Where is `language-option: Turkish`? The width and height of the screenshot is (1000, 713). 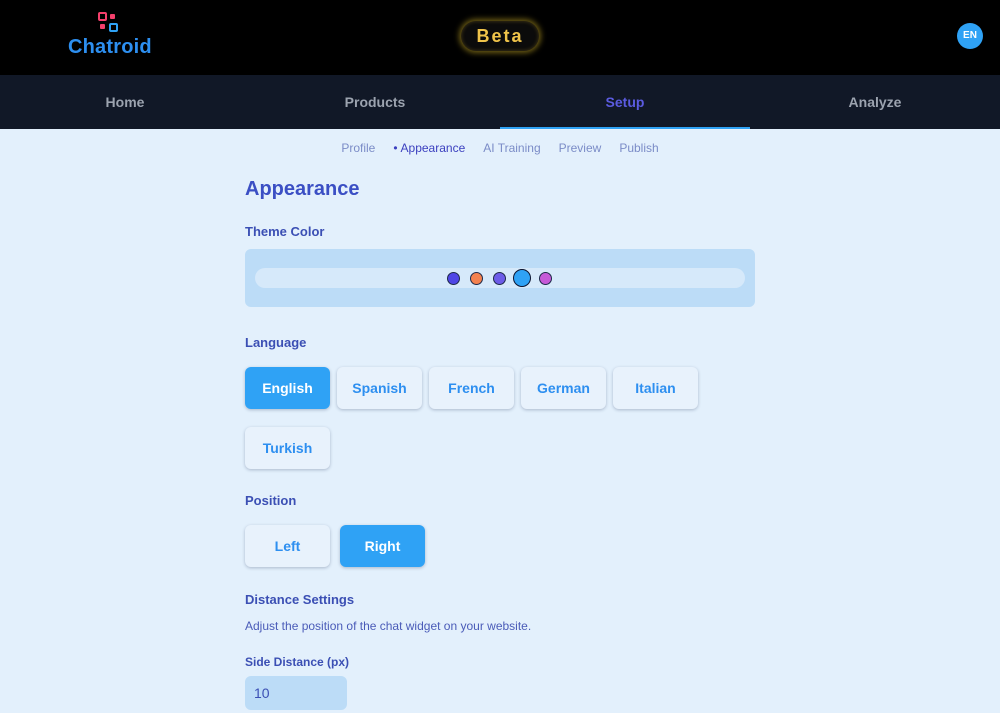
language-option: Turkish is located at coordinates (287, 448).